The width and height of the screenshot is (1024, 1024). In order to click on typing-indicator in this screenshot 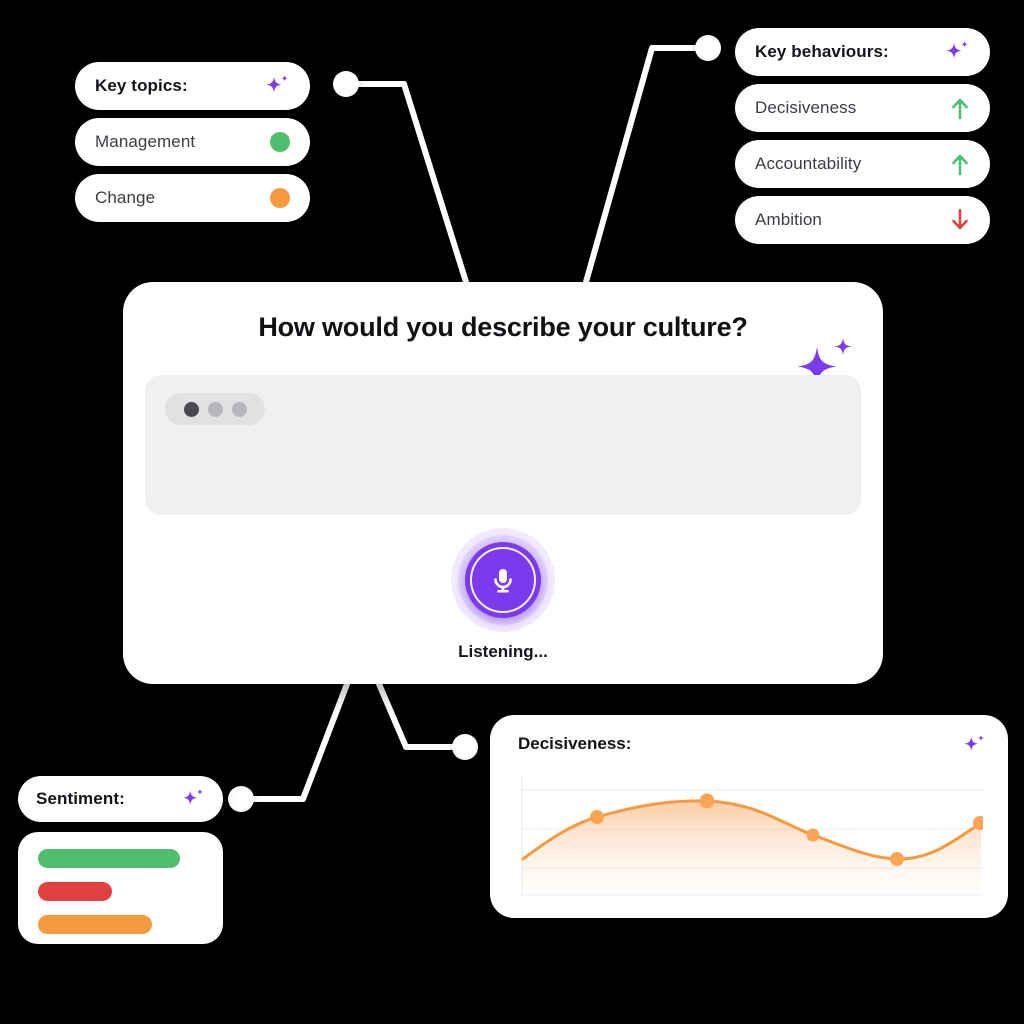, I will do `click(215, 409)`.